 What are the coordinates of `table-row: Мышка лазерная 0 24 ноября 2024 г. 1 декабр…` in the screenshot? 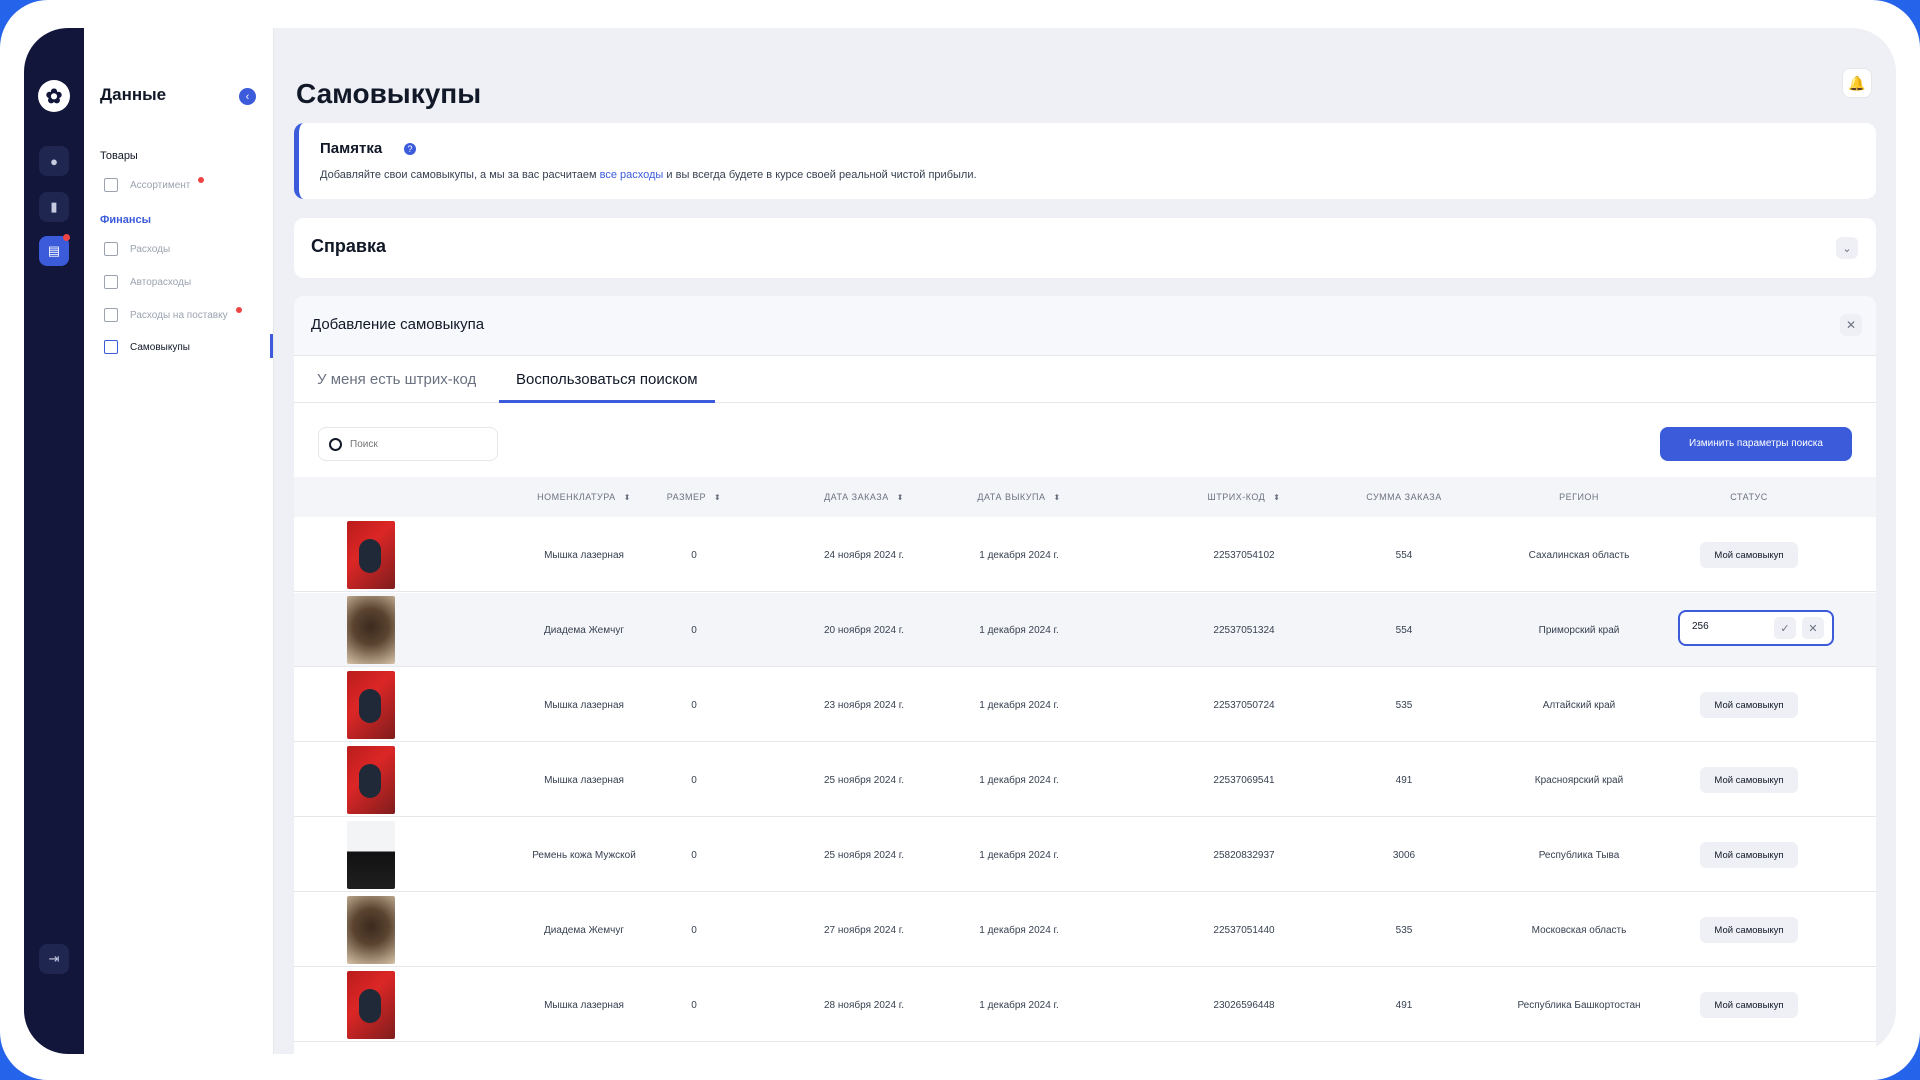 It's located at (1085, 555).